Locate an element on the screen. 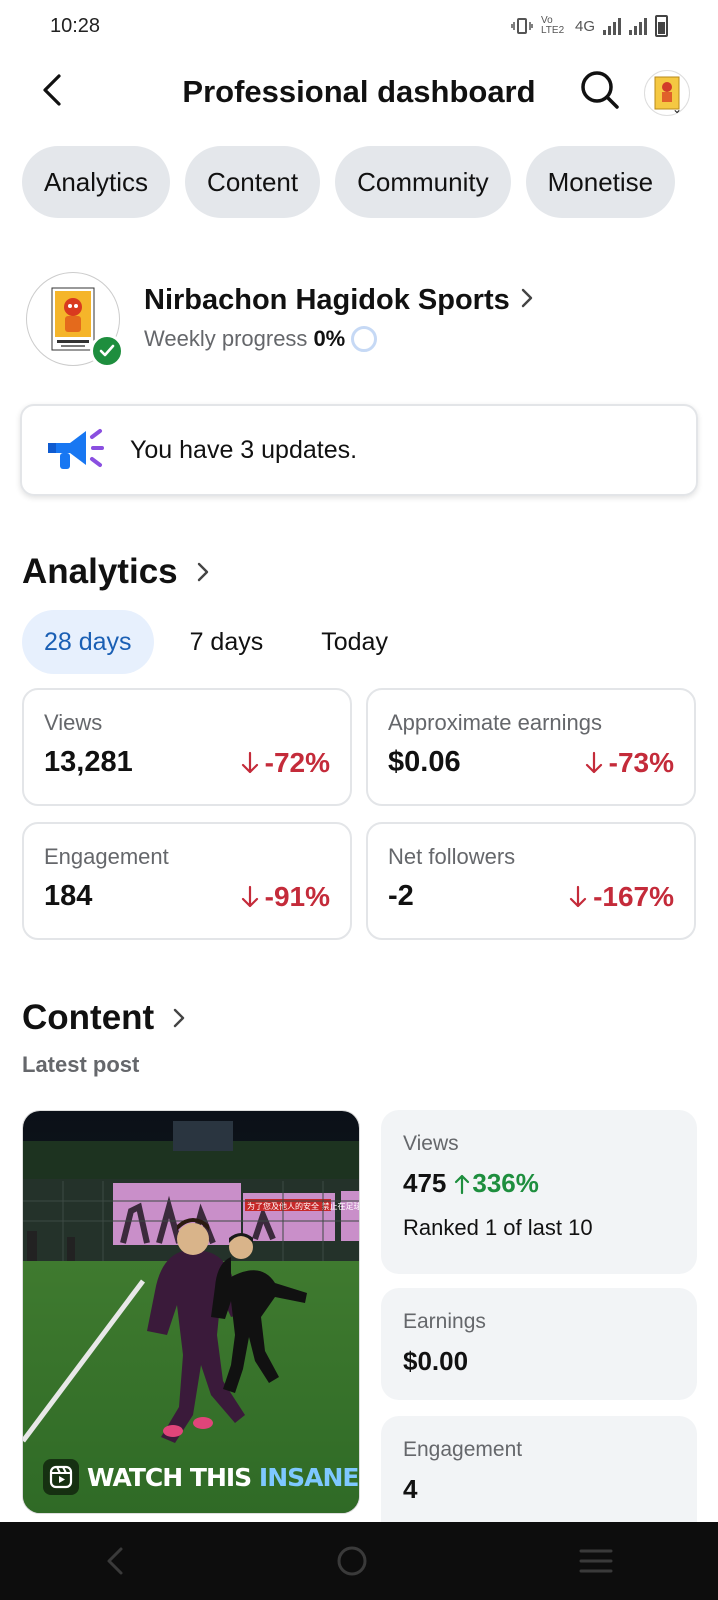 The height and width of the screenshot is (1600, 718). metric-value: -2 is located at coordinates (401, 896).